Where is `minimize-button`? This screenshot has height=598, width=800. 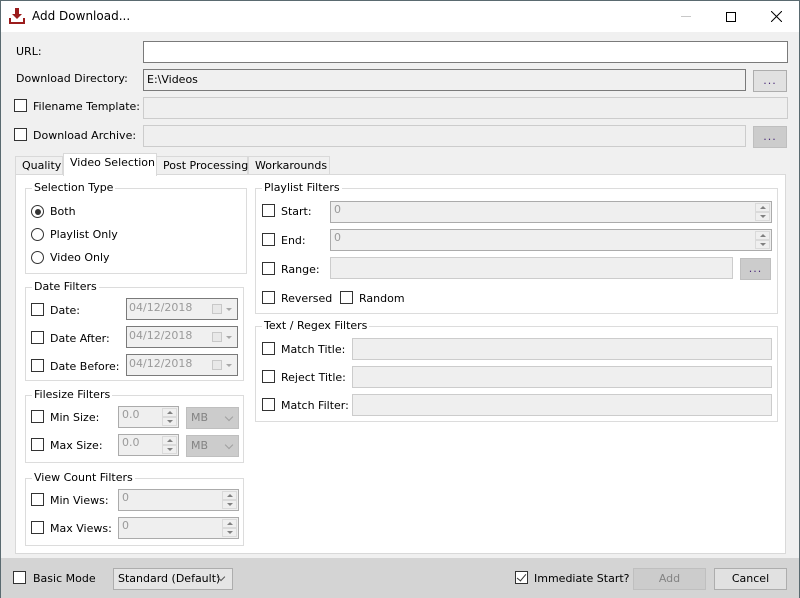 minimize-button is located at coordinates (686, 16).